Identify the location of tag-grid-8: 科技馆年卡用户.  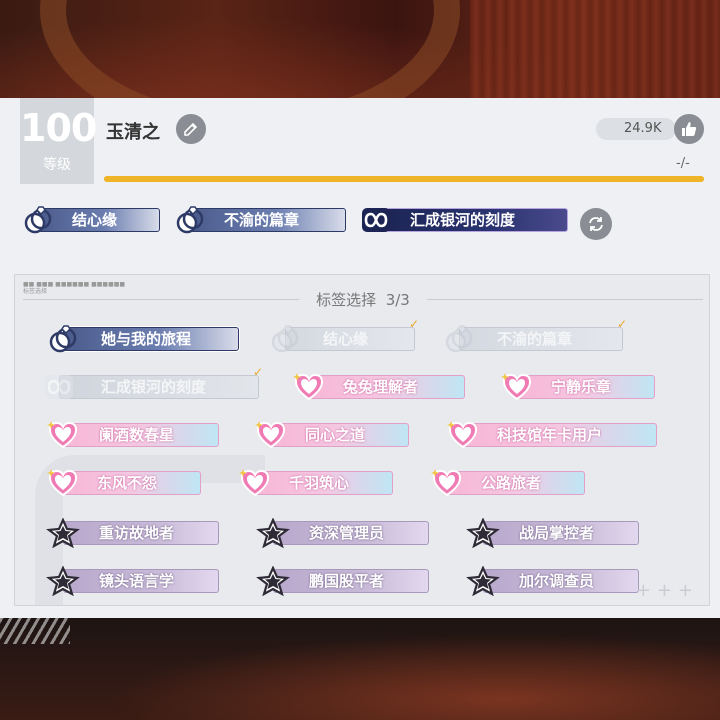
(551, 434).